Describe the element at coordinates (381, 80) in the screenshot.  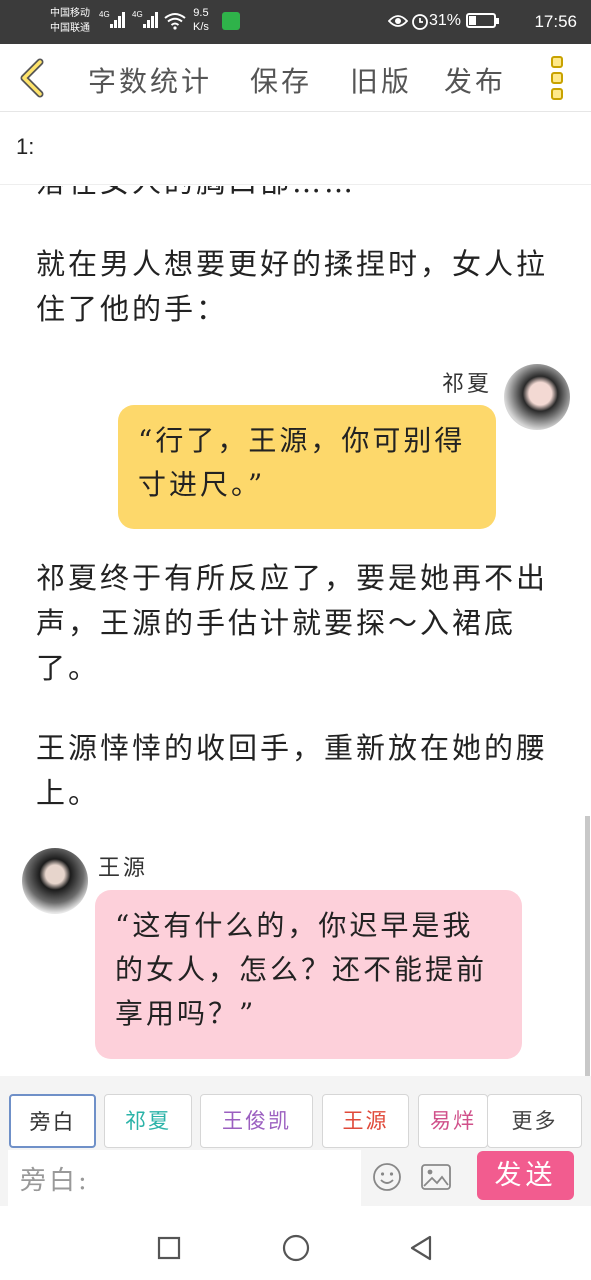
I see `old-version-button: 旧版` at that location.